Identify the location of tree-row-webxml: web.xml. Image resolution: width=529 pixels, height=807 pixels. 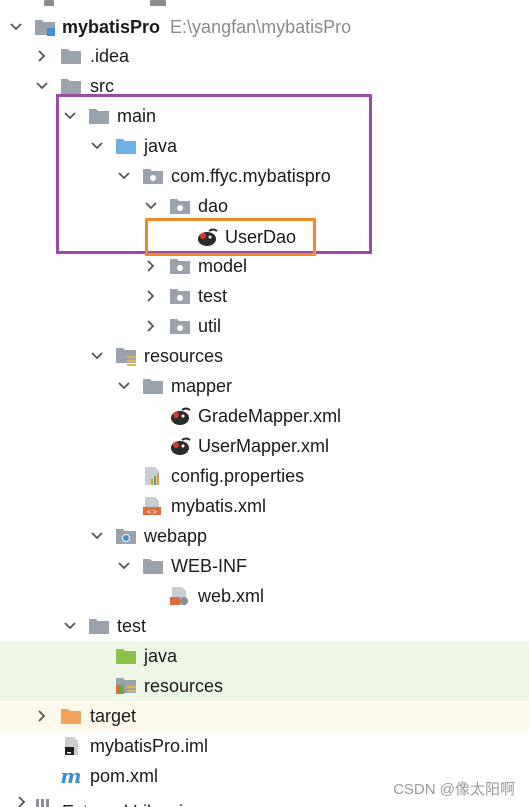
(264, 596).